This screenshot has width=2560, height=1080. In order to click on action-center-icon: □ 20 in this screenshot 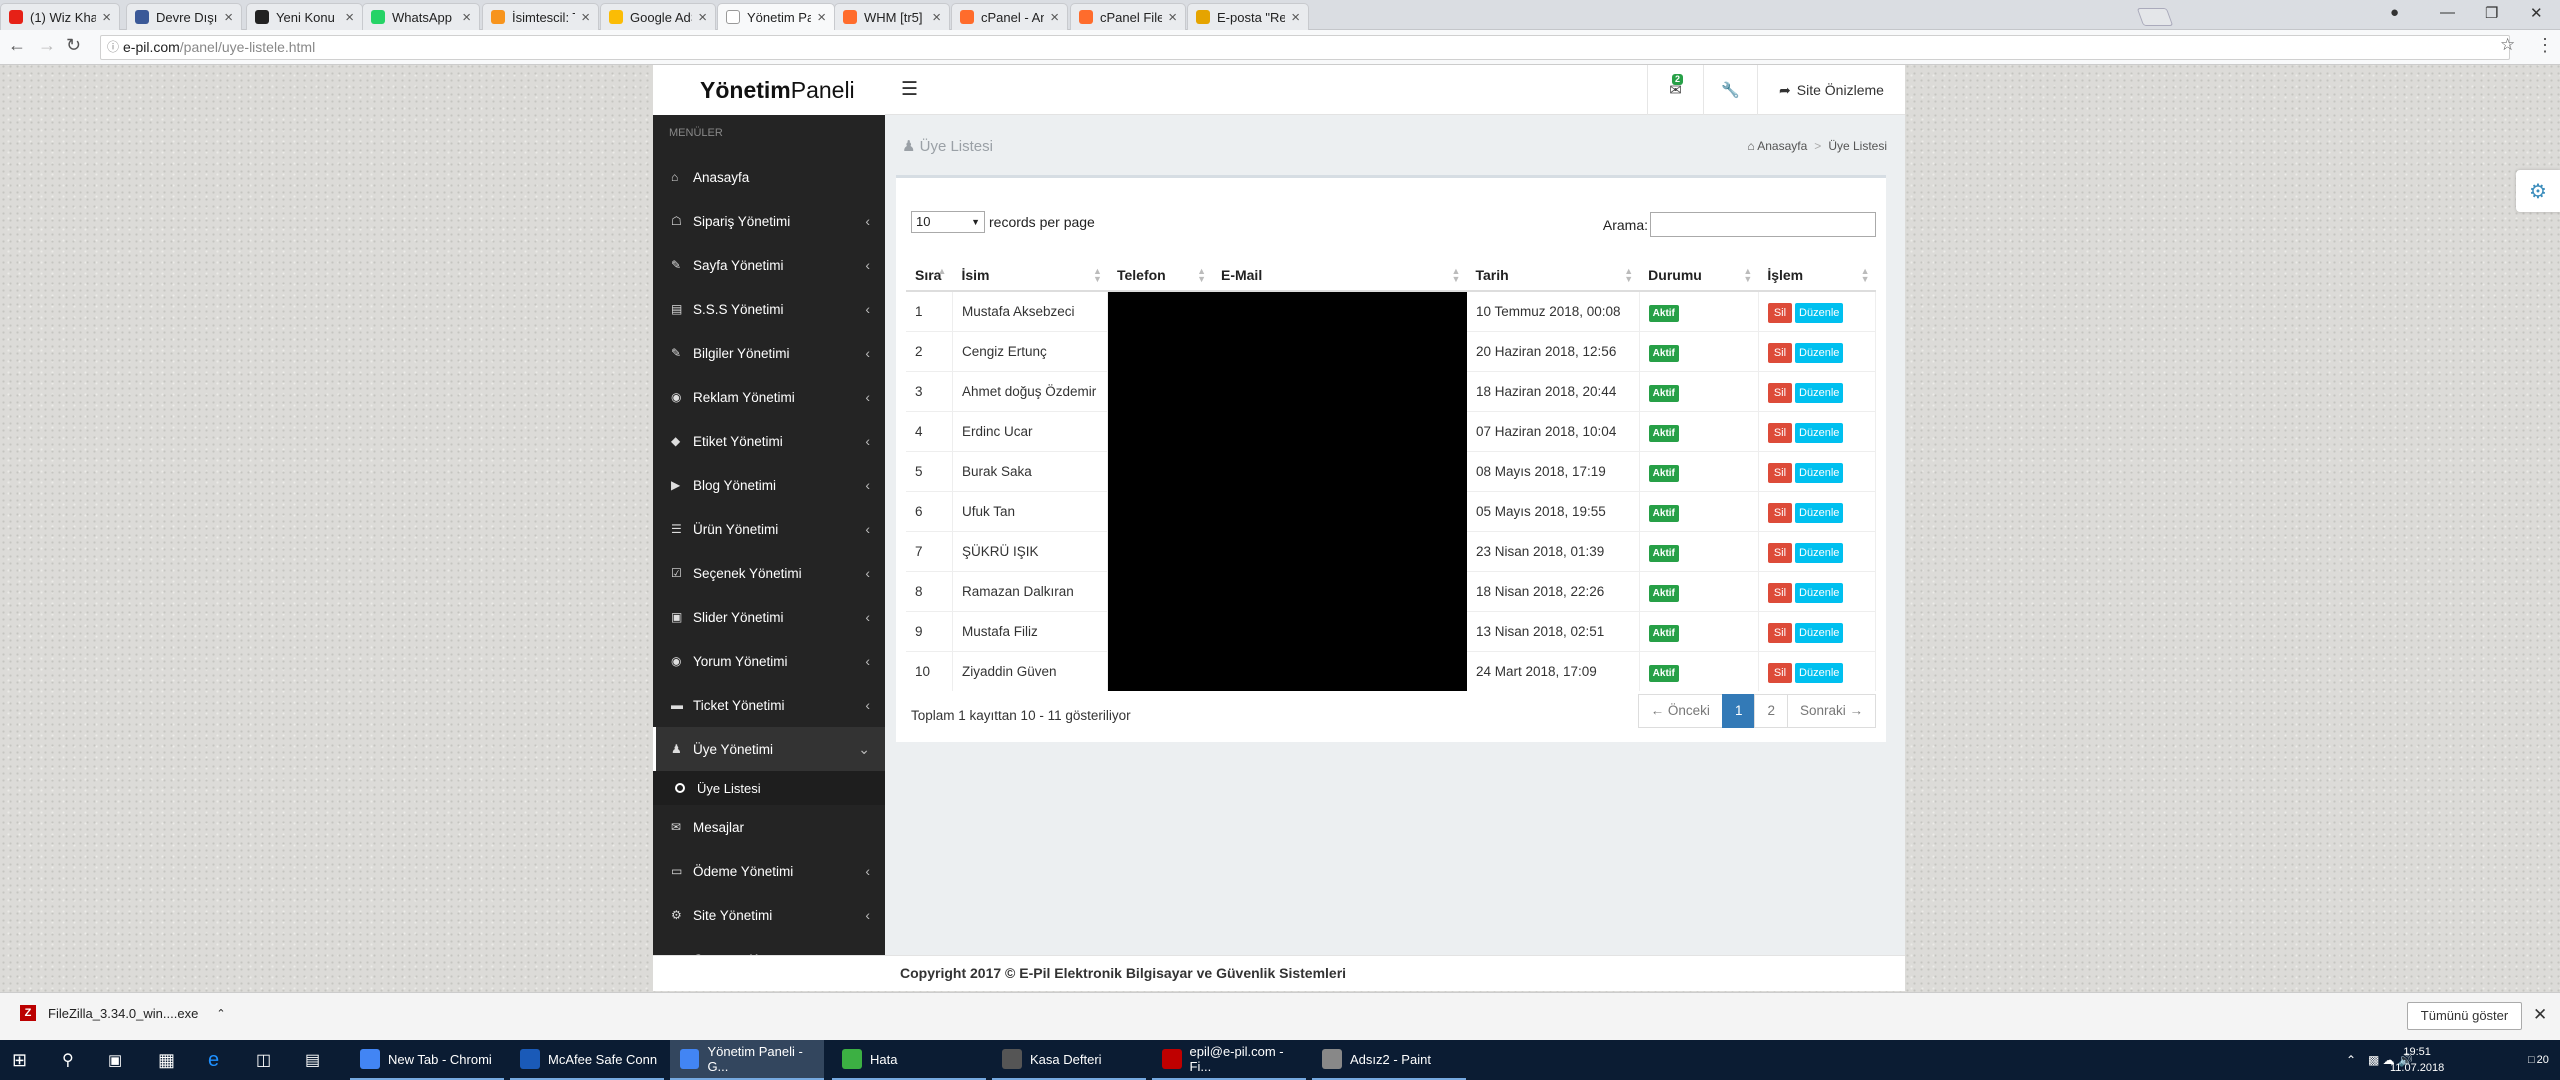, I will do `click(2538, 1060)`.